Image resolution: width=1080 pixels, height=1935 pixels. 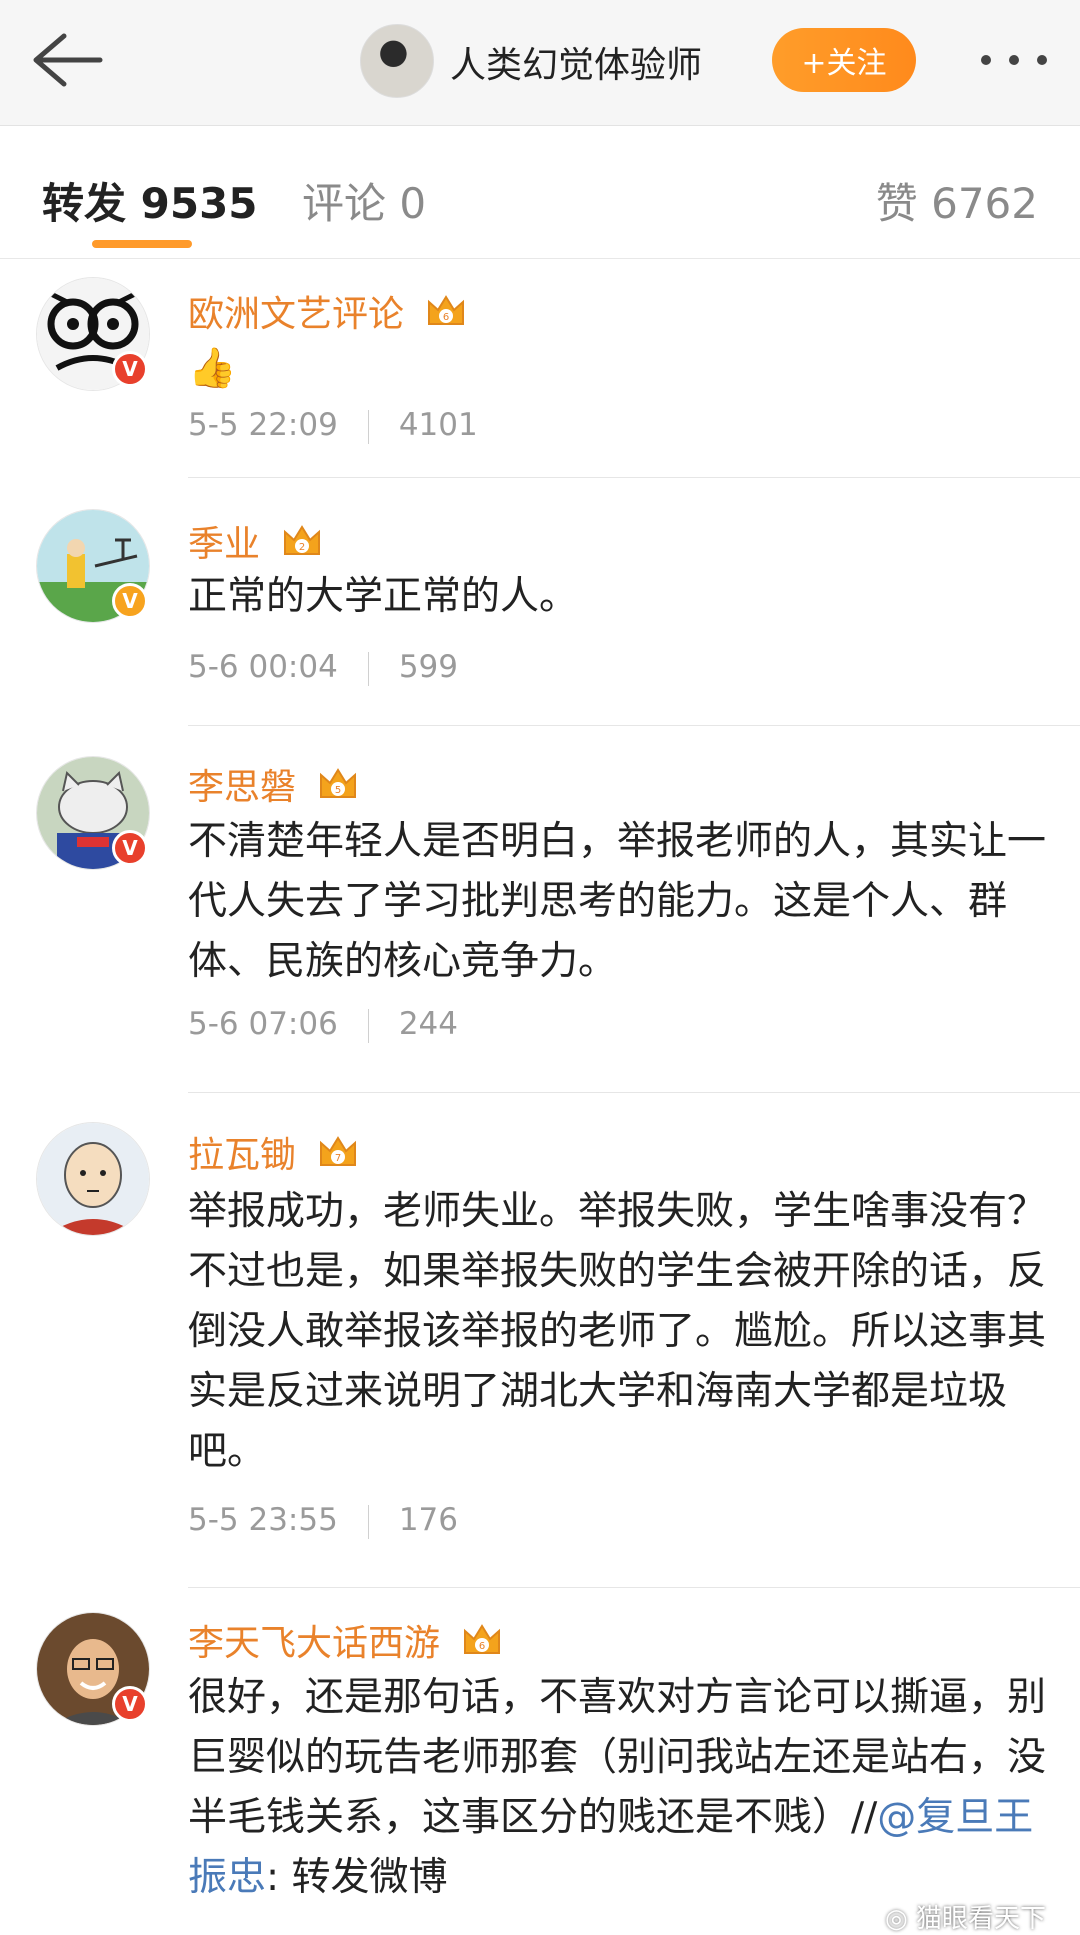 I want to click on timestamp: 5-5 22:09, so click(x=263, y=425).